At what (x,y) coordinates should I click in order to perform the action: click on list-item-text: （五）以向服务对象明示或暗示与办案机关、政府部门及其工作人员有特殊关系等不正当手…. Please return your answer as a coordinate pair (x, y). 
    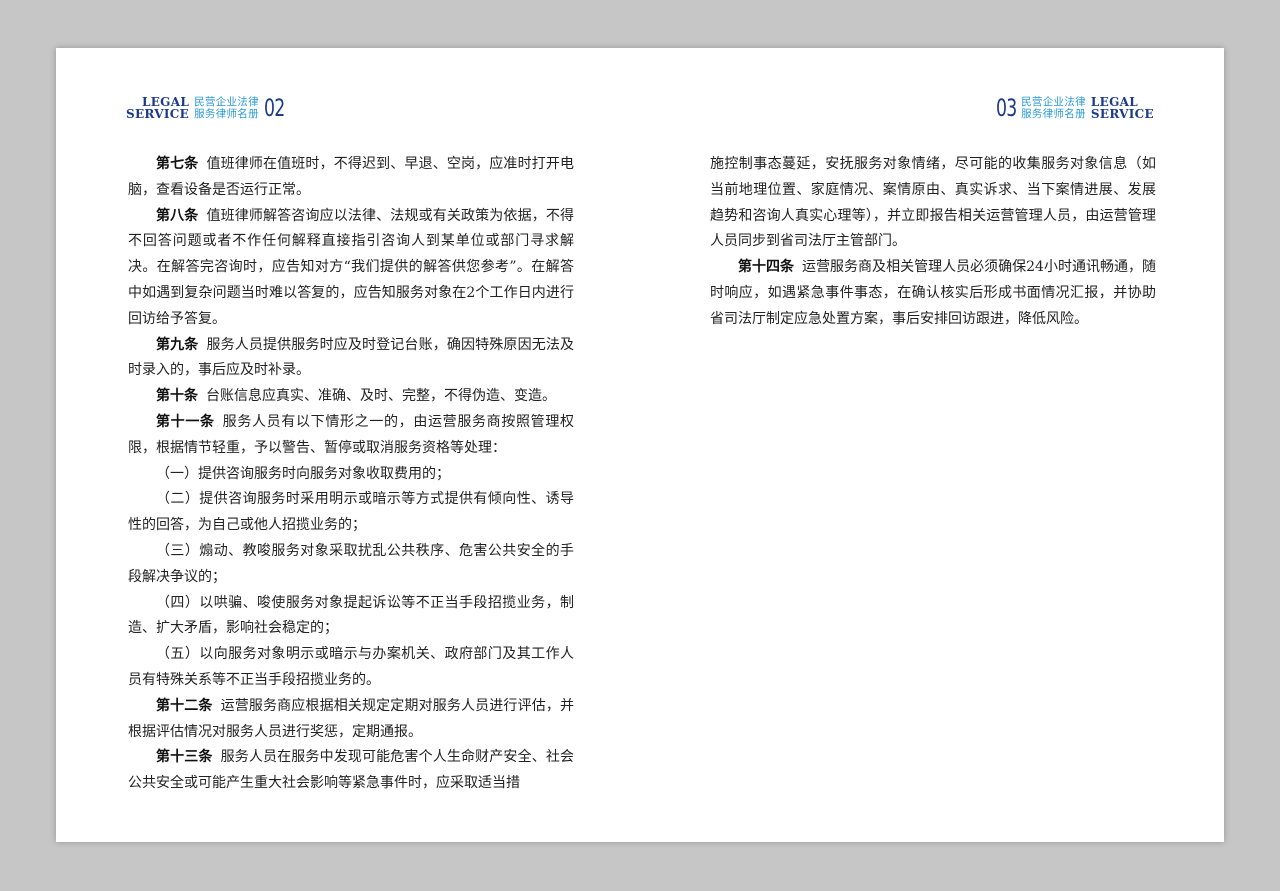
    Looking at the image, I should click on (351, 667).